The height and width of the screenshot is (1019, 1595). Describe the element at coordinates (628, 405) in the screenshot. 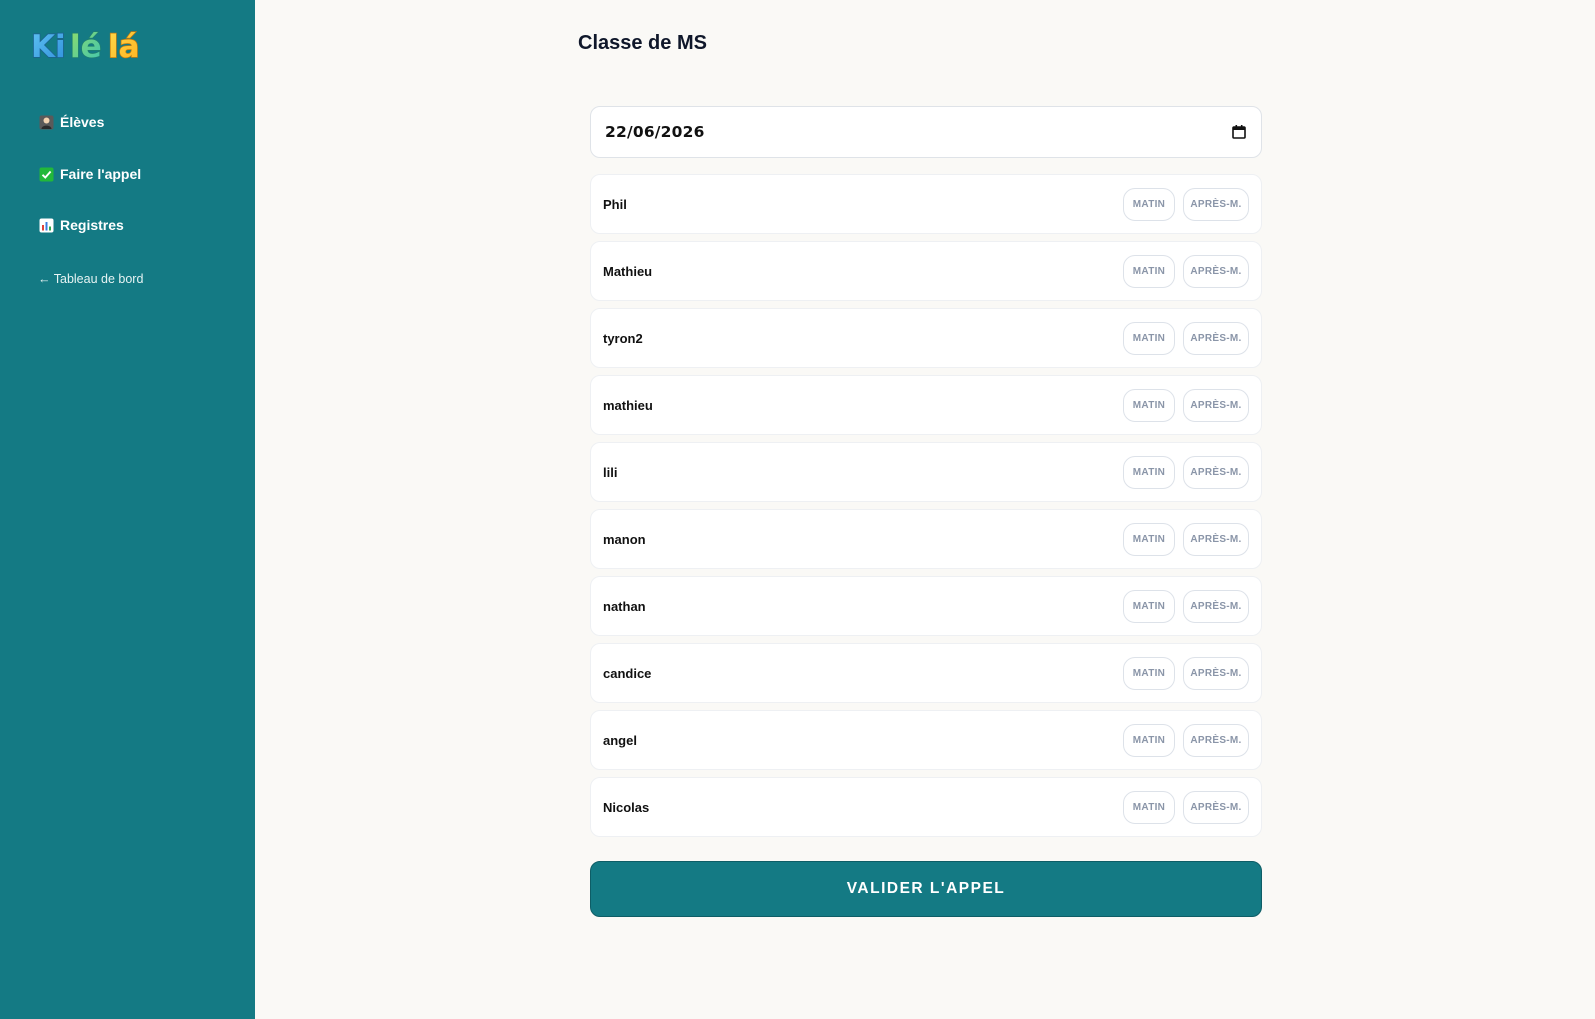

I see `student-name: mathieu` at that location.